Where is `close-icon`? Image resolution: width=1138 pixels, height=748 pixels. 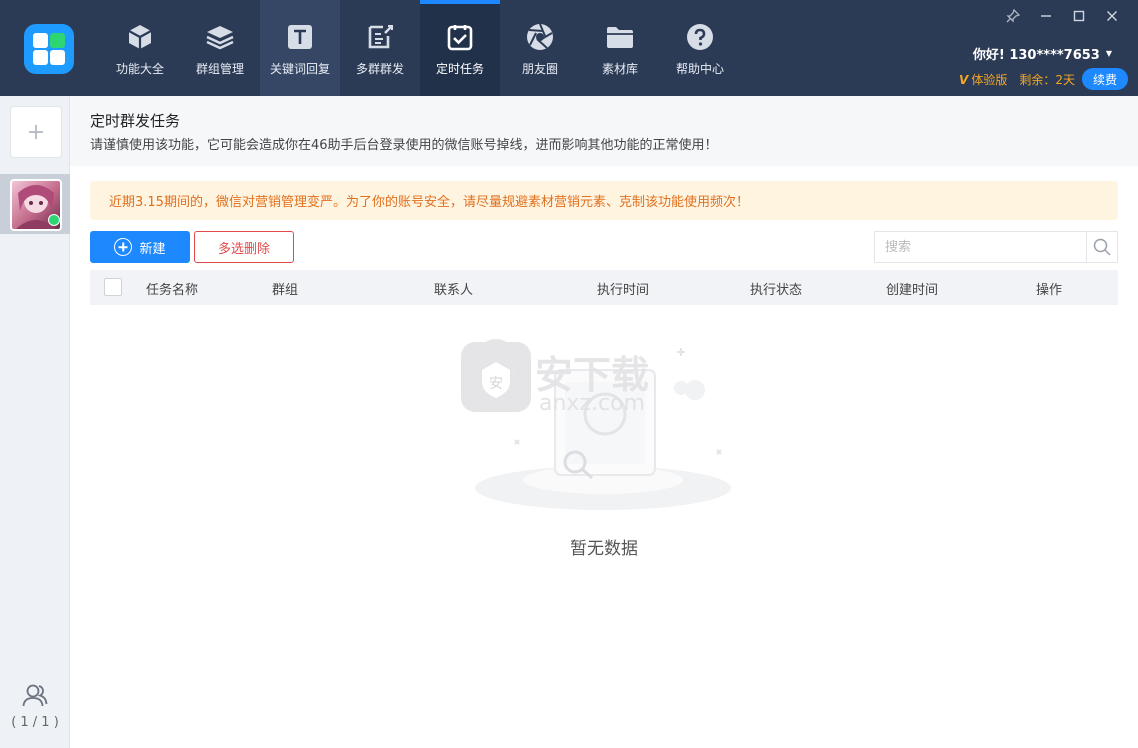
close-icon is located at coordinates (1111, 16).